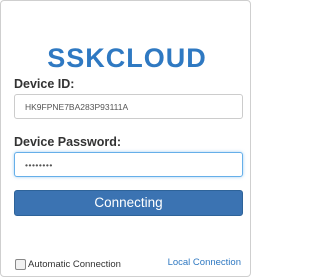 Image resolution: width=320 pixels, height=278 pixels. What do you see at coordinates (67, 142) in the screenshot?
I see `device-password-label: Device Password:` at bounding box center [67, 142].